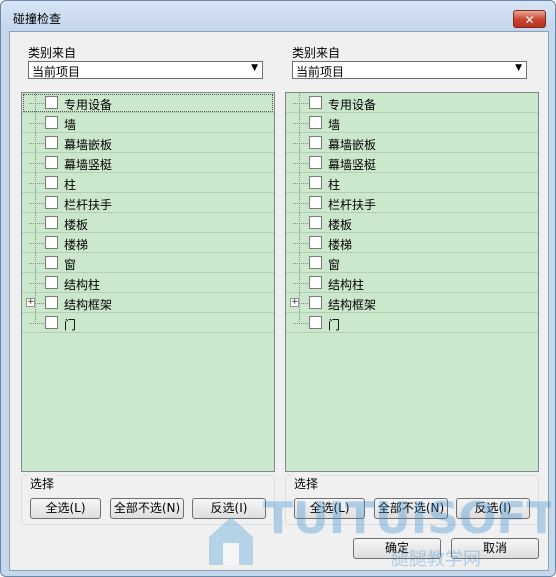 Image resolution: width=556 pixels, height=577 pixels. I want to click on right-source-value: 当前项目, so click(320, 72).